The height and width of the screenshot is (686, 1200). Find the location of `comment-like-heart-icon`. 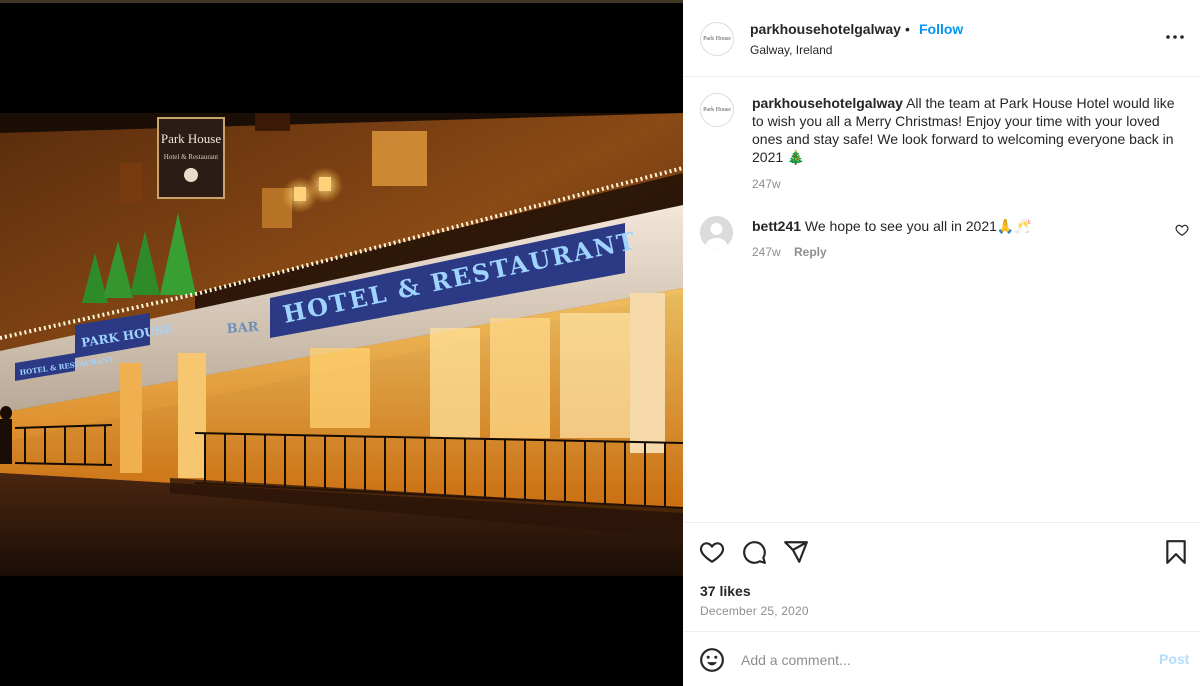

comment-like-heart-icon is located at coordinates (1182, 230).